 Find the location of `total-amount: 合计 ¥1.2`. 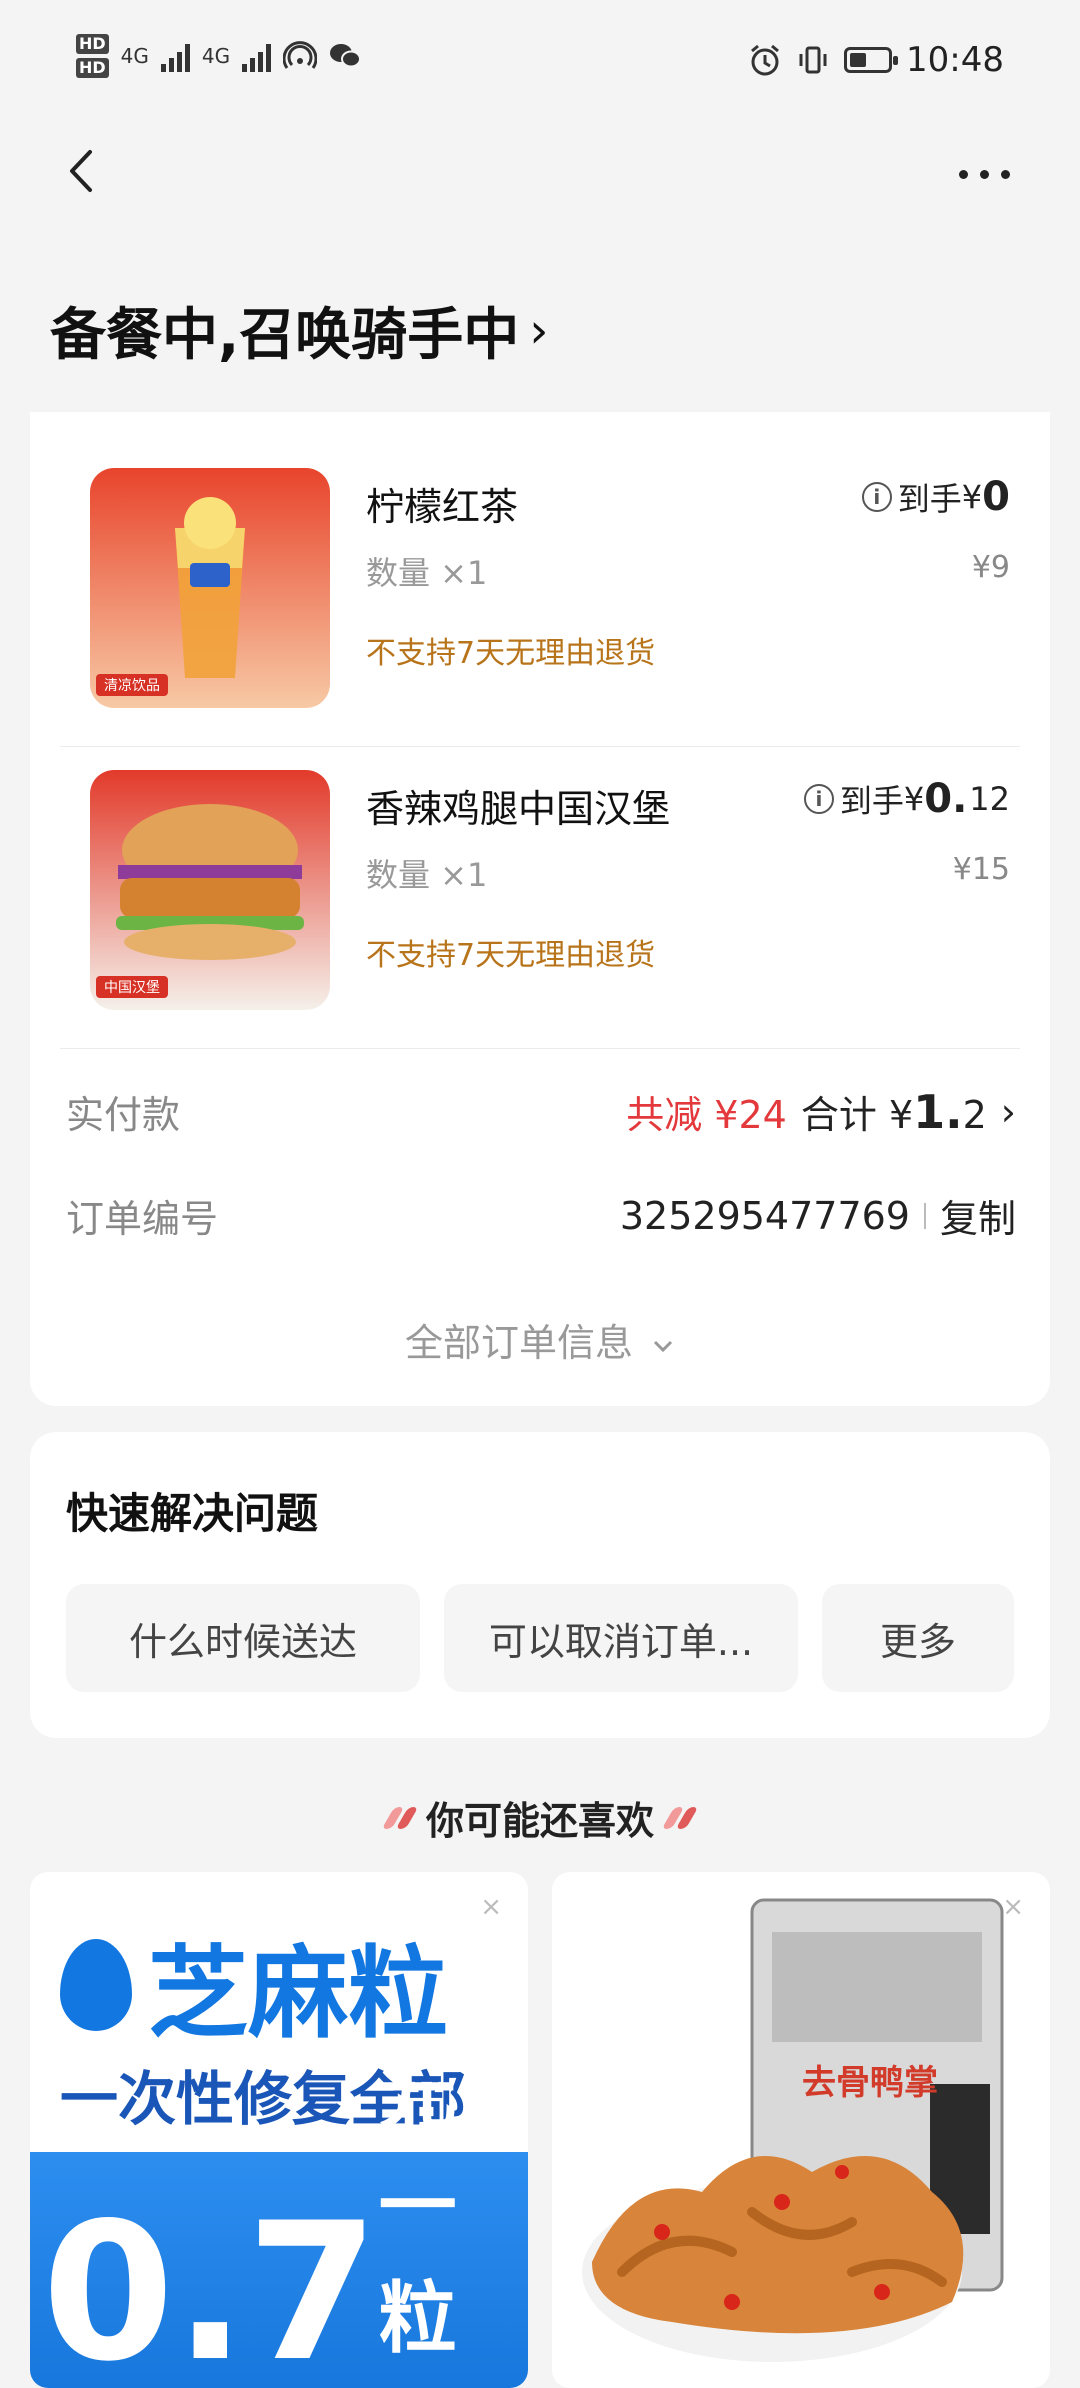

total-amount: 合计 ¥1.2 is located at coordinates (894, 1111).